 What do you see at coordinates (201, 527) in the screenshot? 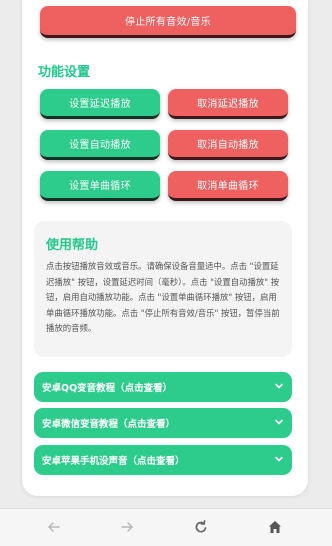
I see `refresh-icon` at bounding box center [201, 527].